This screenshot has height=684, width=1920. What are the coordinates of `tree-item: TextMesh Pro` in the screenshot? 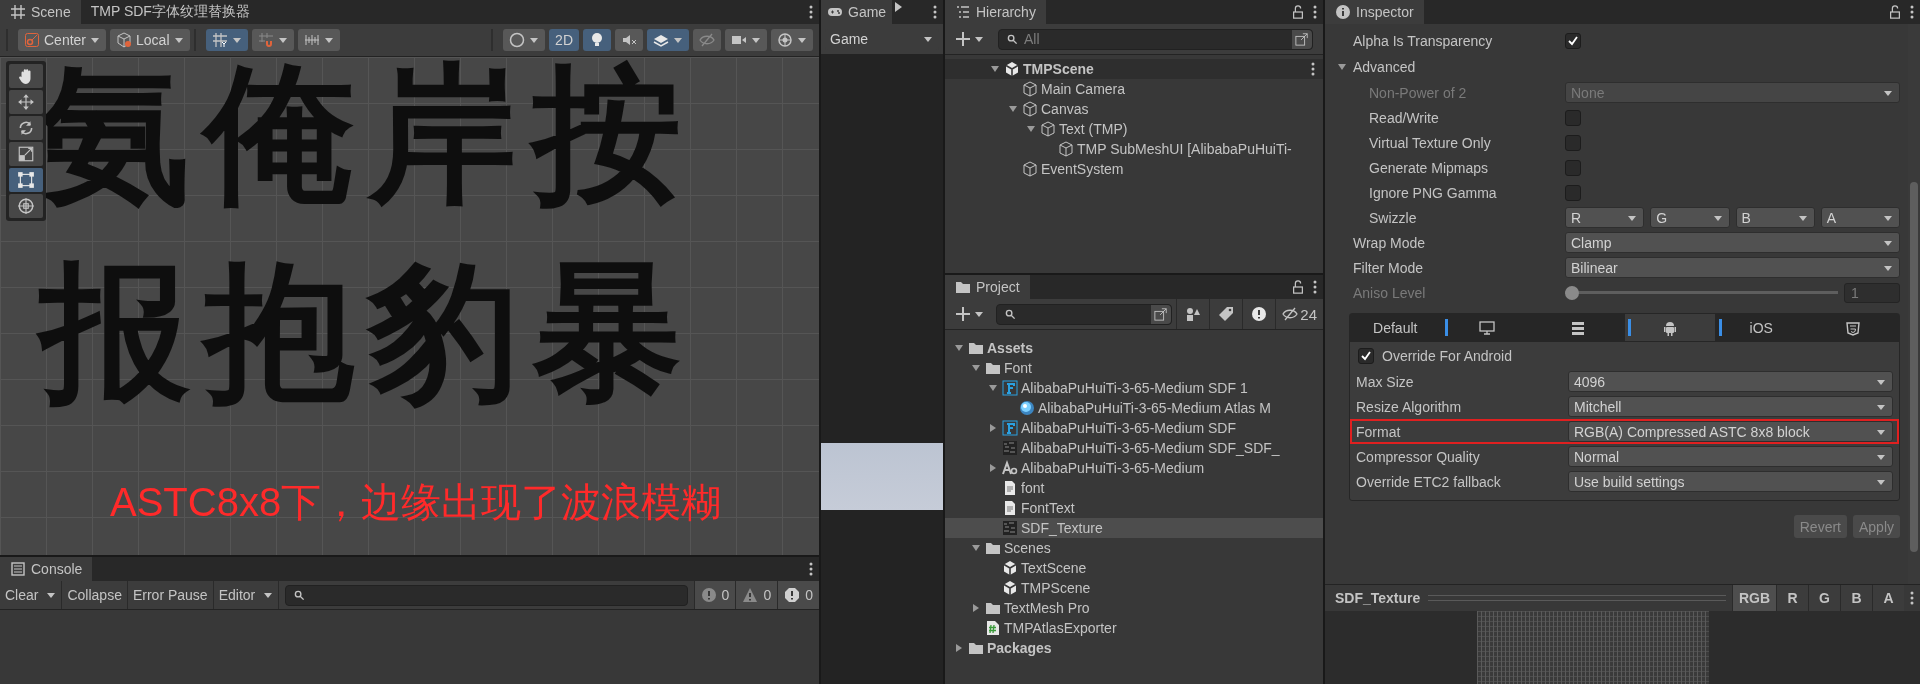 It's located at (1134, 608).